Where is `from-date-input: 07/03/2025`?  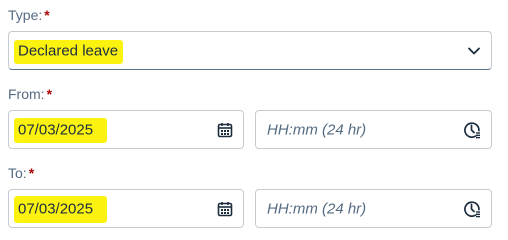 from-date-input: 07/03/2025 is located at coordinates (126, 129).